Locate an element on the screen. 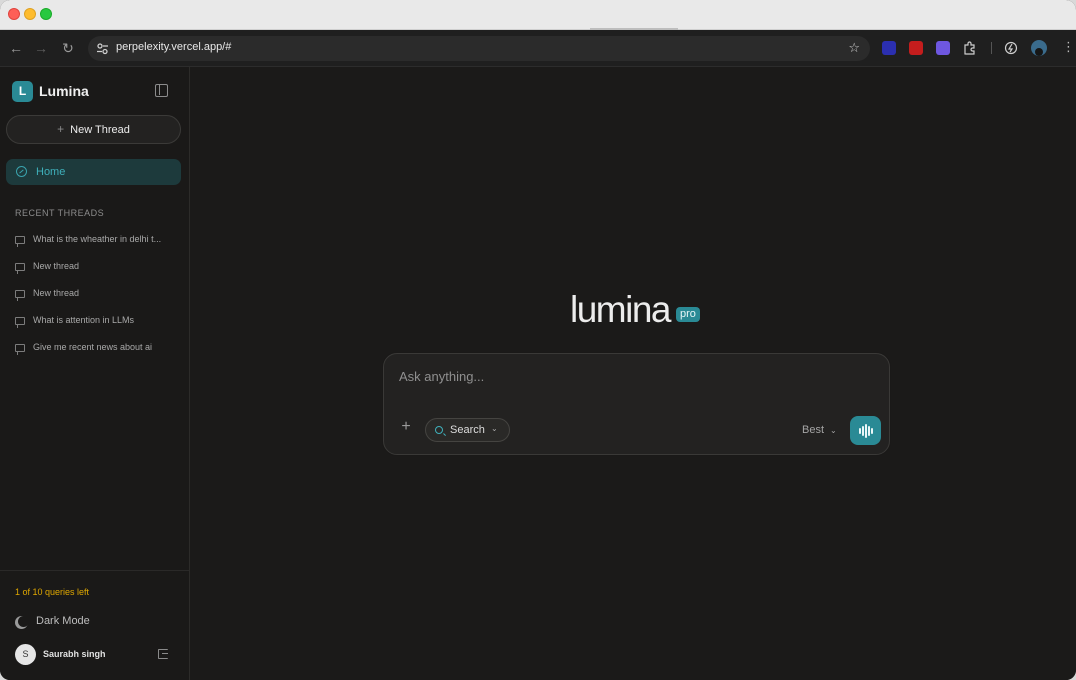  voice-mode-button is located at coordinates (865, 430).